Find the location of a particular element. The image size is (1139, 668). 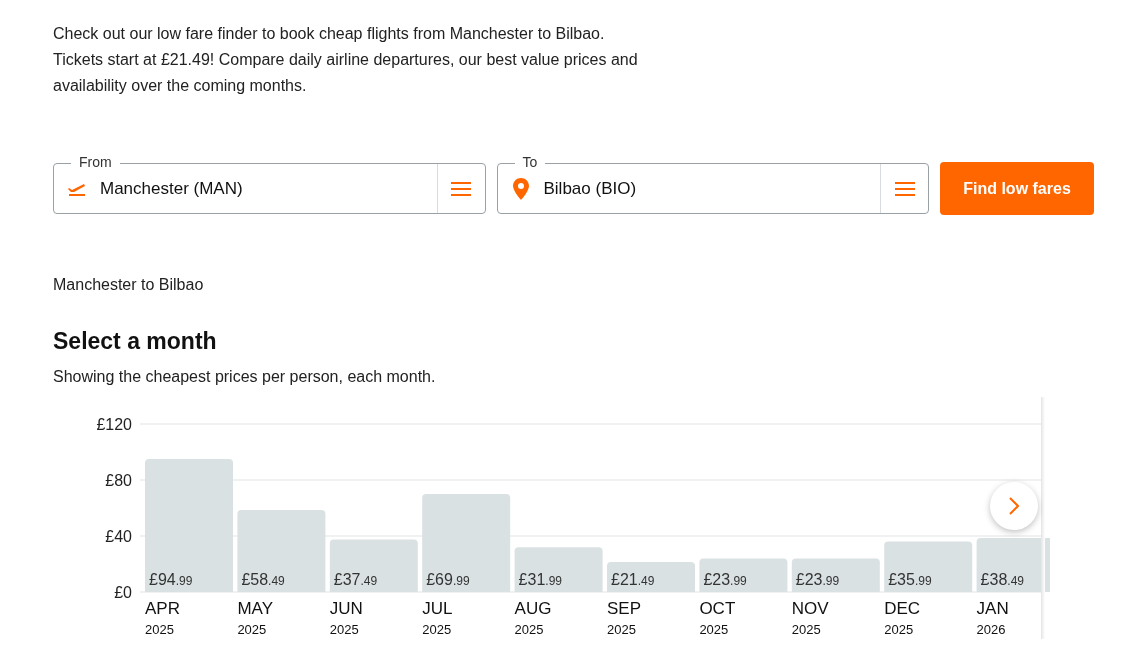

month-label: APR is located at coordinates (162, 608).